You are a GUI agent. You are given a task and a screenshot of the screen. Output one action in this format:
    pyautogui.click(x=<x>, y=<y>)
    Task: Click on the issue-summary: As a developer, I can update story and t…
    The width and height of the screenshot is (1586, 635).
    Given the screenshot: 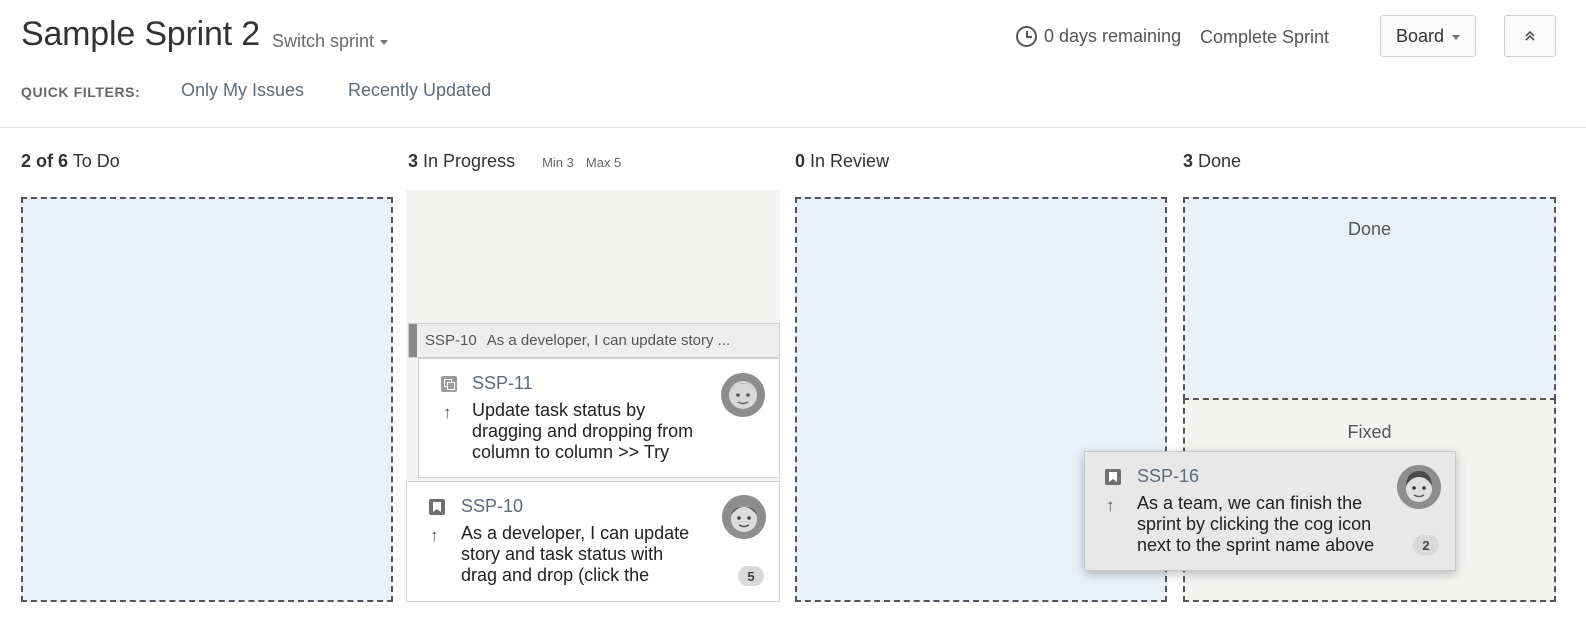 What is the action you would take?
    pyautogui.click(x=591, y=554)
    